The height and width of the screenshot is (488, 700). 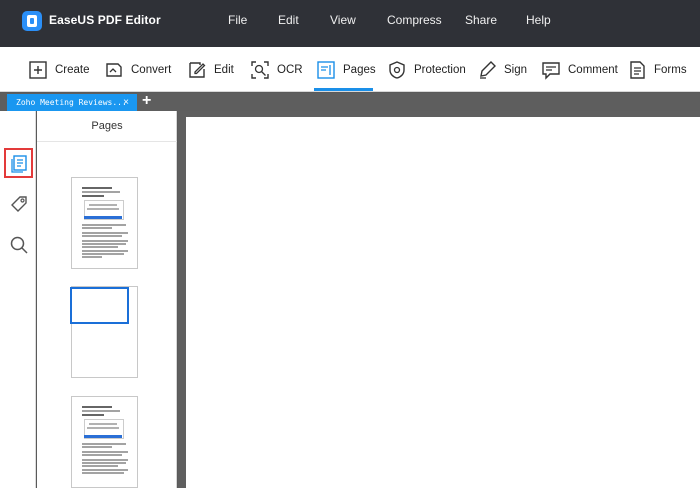 What do you see at coordinates (414, 20) in the screenshot?
I see `menu-compress: Compress` at bounding box center [414, 20].